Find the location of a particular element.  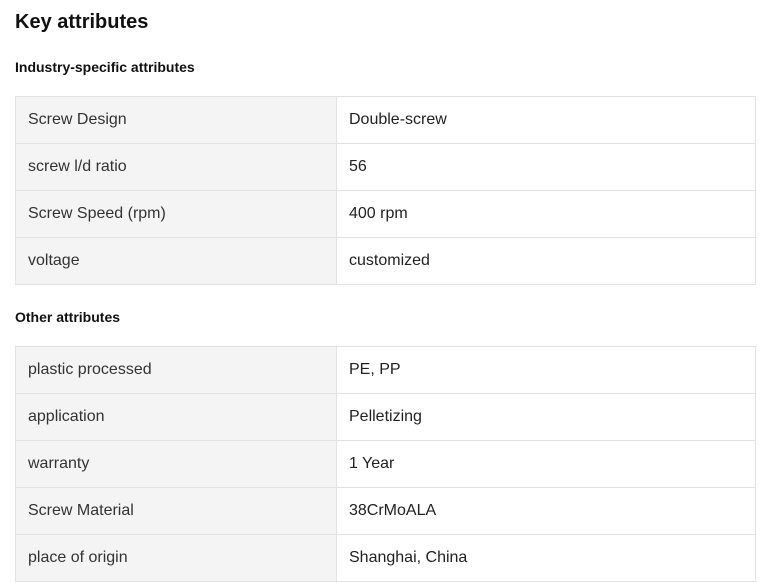

attribute-value: PE, PP is located at coordinates (546, 370).